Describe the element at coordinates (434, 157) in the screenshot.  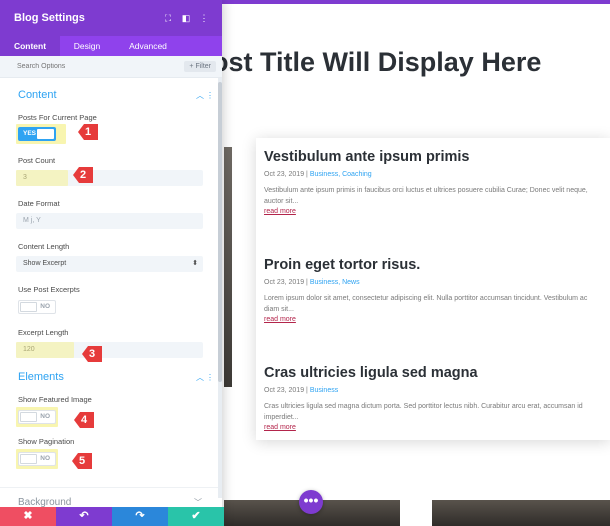
I see `post-title: Vestibulum ante ipsum primis` at that location.